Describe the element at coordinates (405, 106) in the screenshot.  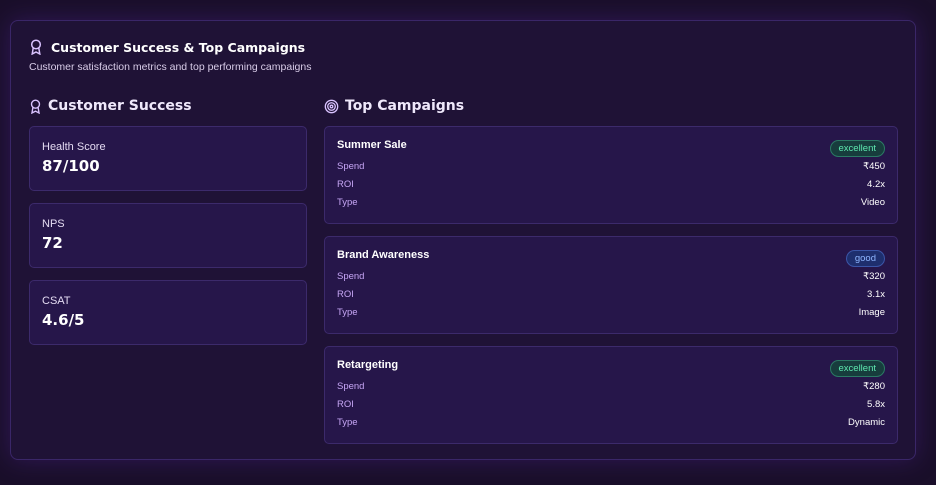
I see `top-campaigns-title: Top Campaigns` at that location.